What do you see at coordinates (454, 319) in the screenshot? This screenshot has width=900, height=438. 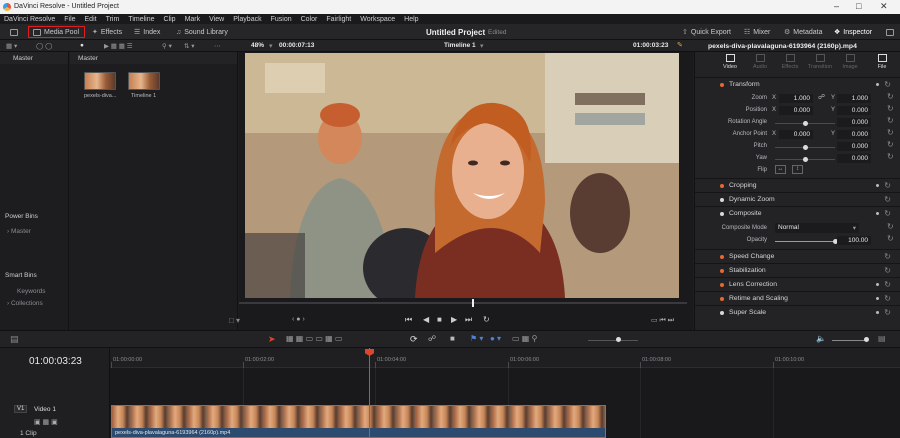 I see `play-icon: ▶` at bounding box center [454, 319].